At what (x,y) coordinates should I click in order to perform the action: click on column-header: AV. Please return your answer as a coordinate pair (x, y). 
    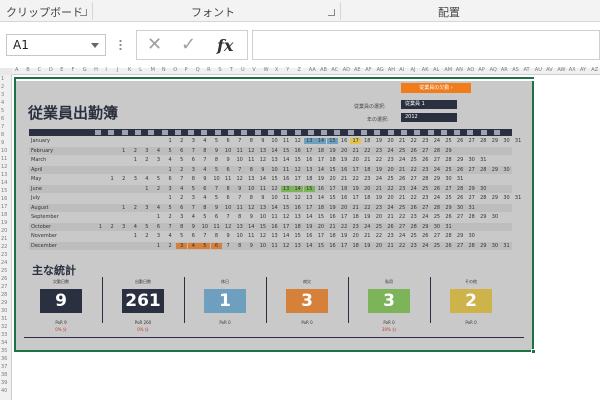
    Looking at the image, I should click on (549, 70).